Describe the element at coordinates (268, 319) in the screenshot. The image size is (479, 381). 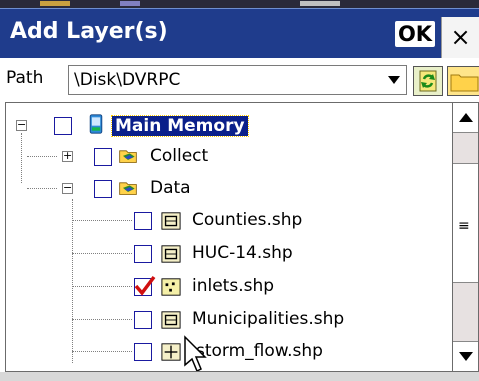
I see `tree-item-label: Municipalities.shp` at that location.